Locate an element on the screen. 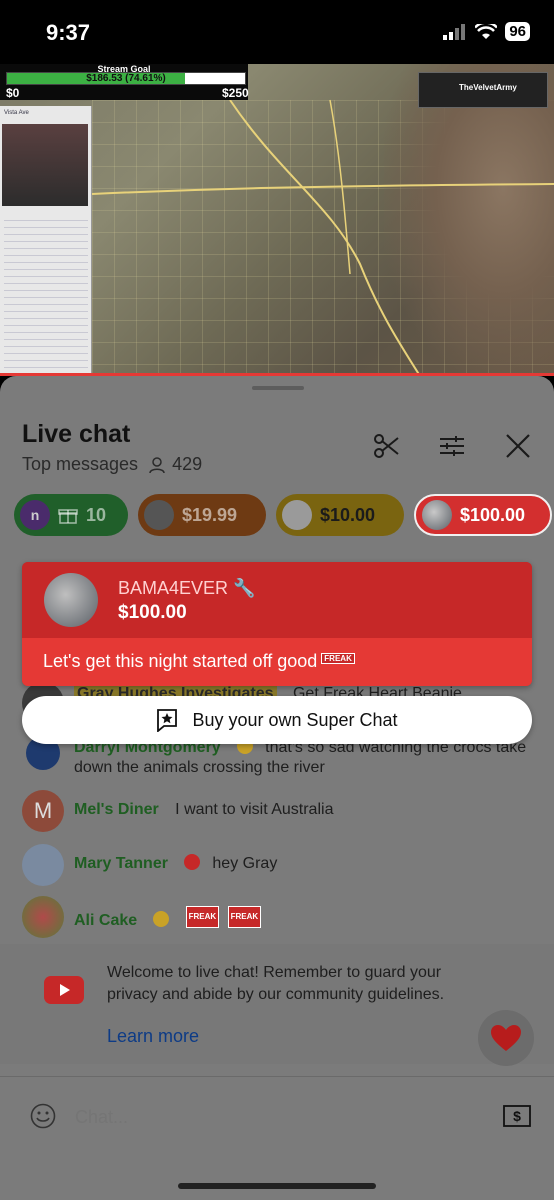 This screenshot has width=554, height=1200. super-chat-ticker: n 10 $19.99 $10.00 $100.00 is located at coordinates (283, 515).